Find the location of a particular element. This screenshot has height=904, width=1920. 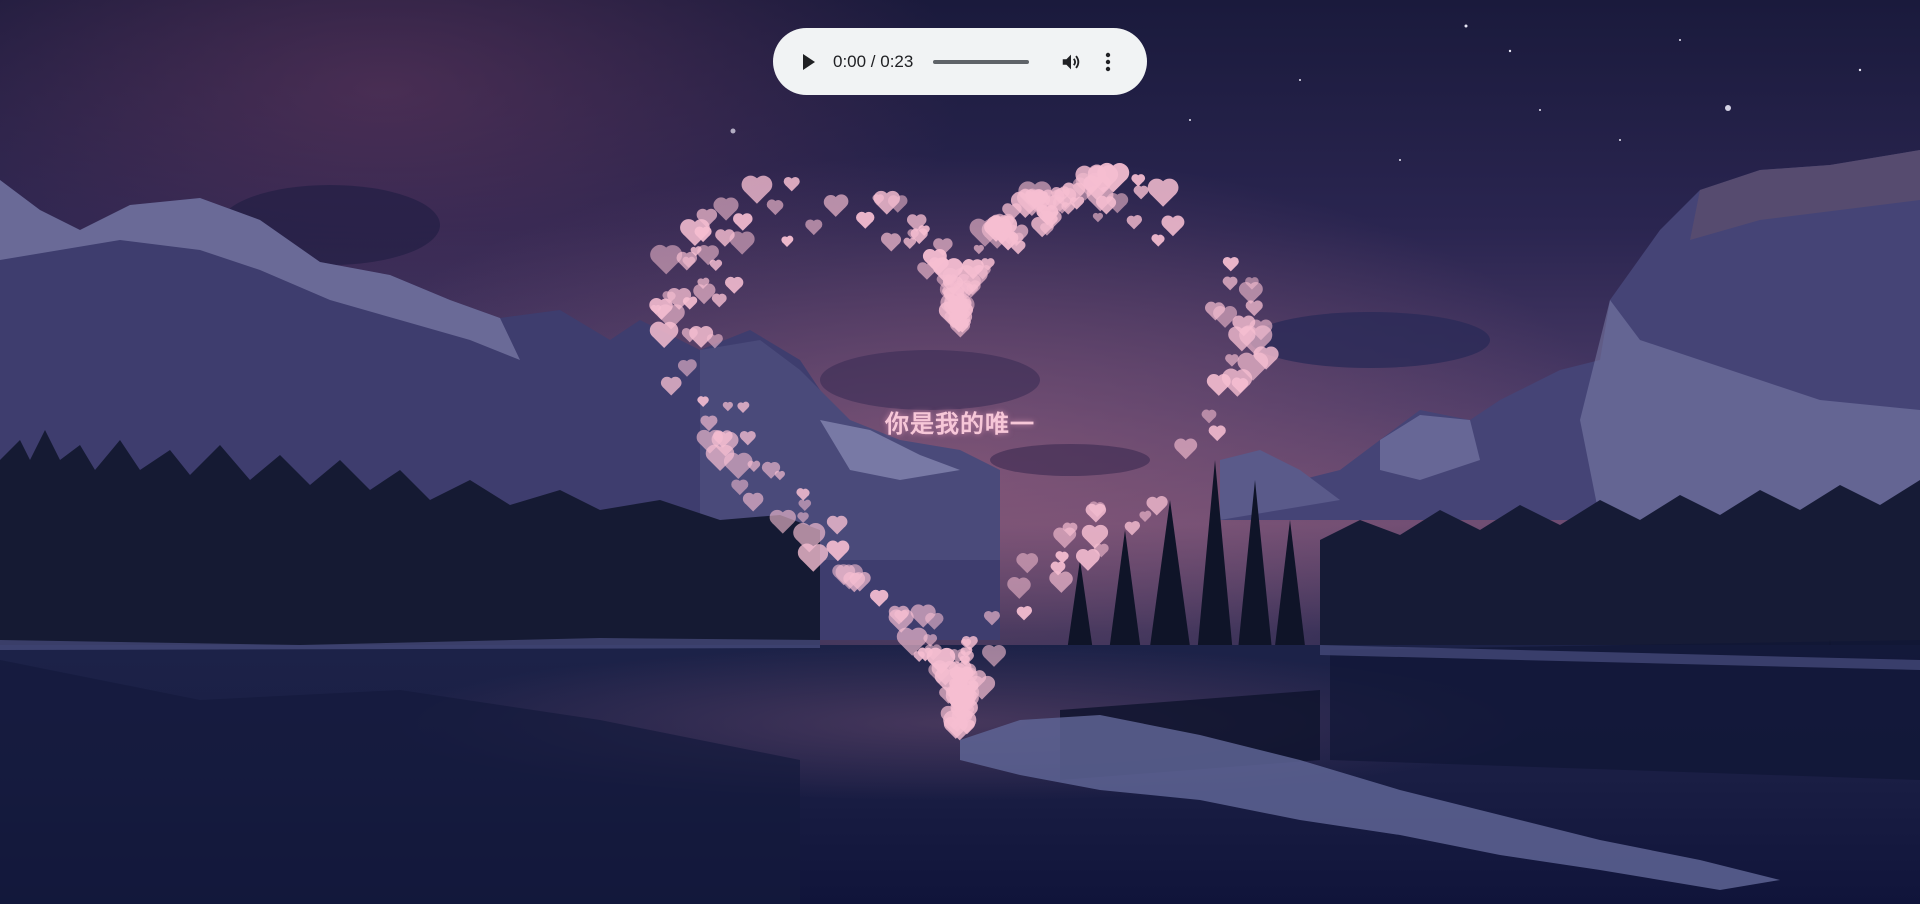

progress-slider is located at coordinates (981, 61).